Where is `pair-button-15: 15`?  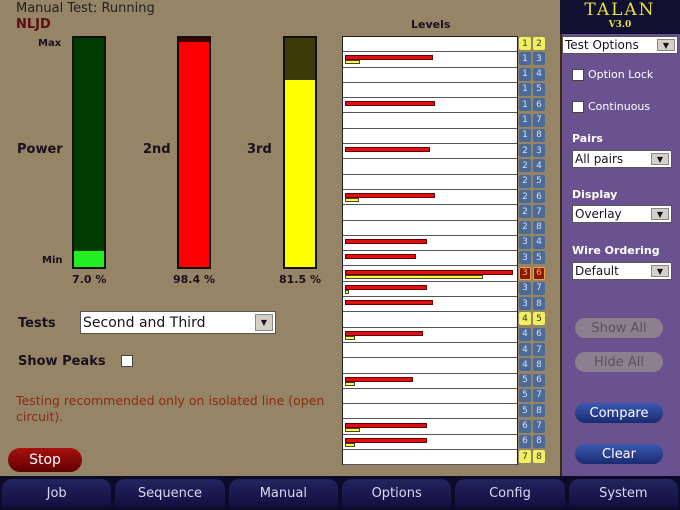
pair-button-15: 15 is located at coordinates (532, 89).